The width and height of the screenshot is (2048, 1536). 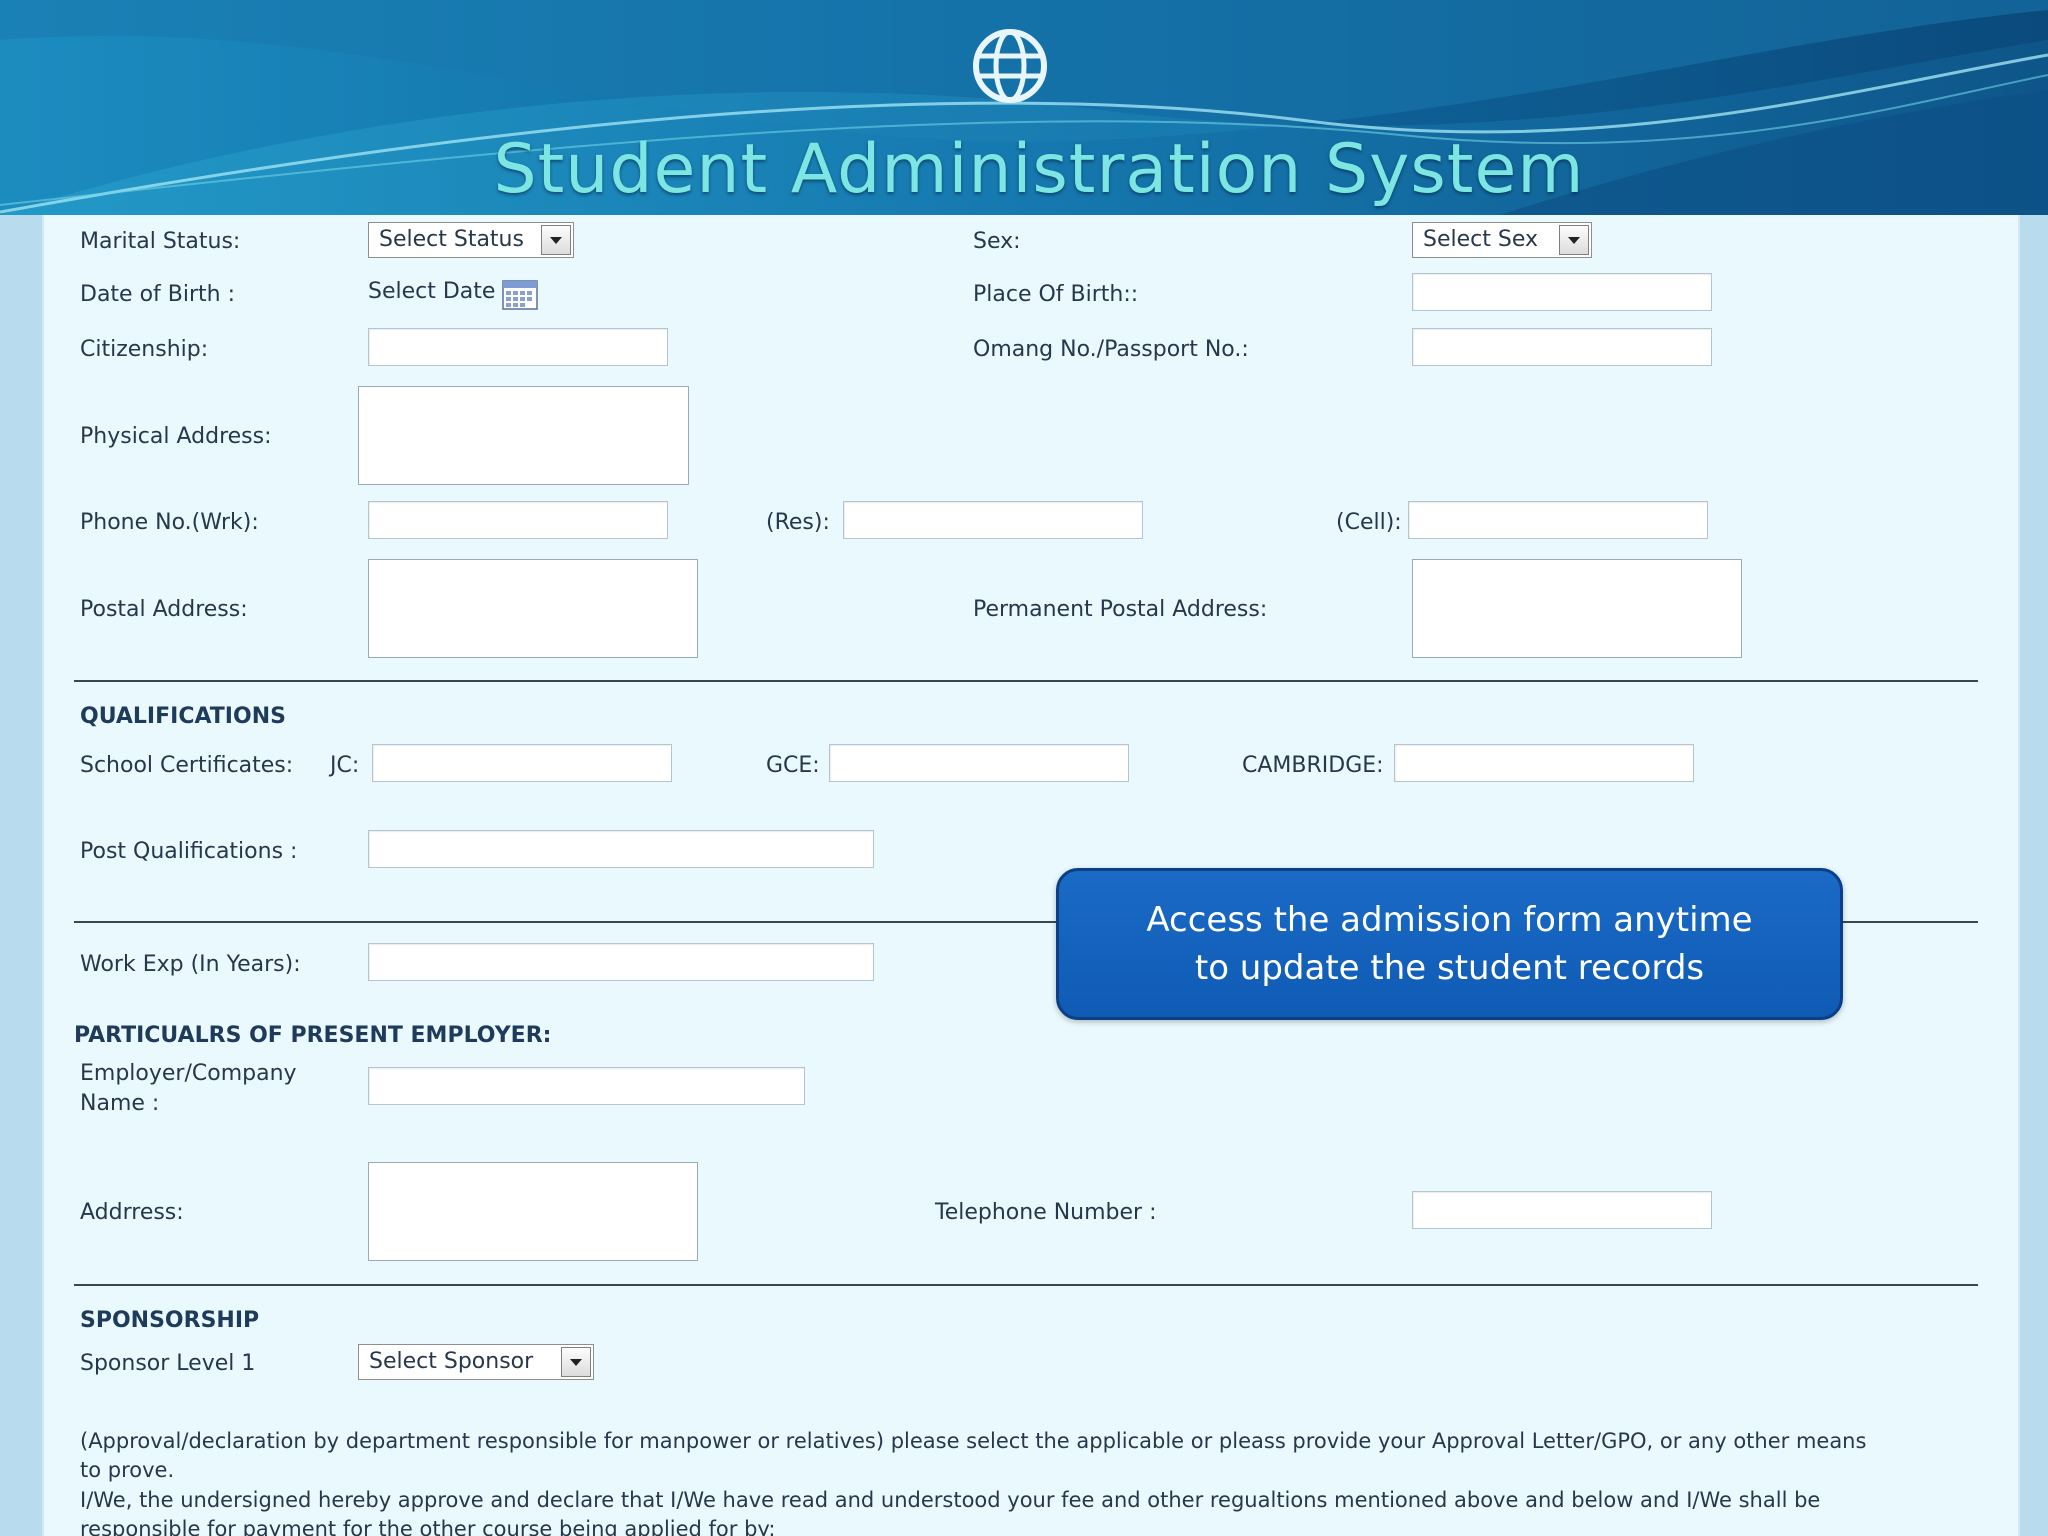 I want to click on globe-logo-icon, so click(x=1008, y=68).